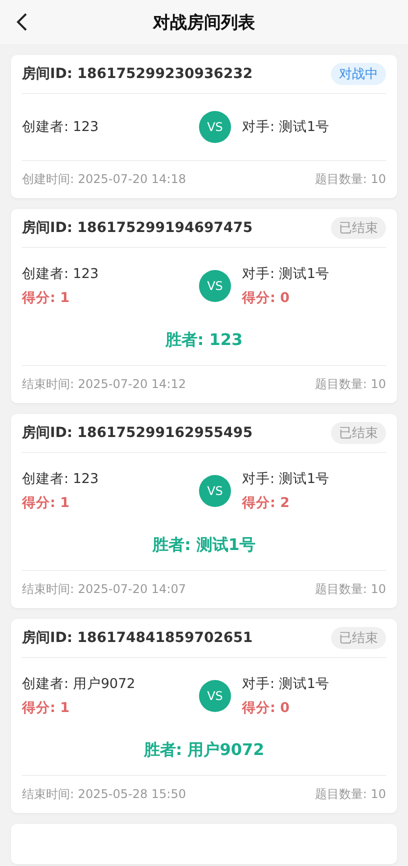 This screenshot has height=866, width=408. I want to click on winner-label: 胜者: 123, so click(204, 340).